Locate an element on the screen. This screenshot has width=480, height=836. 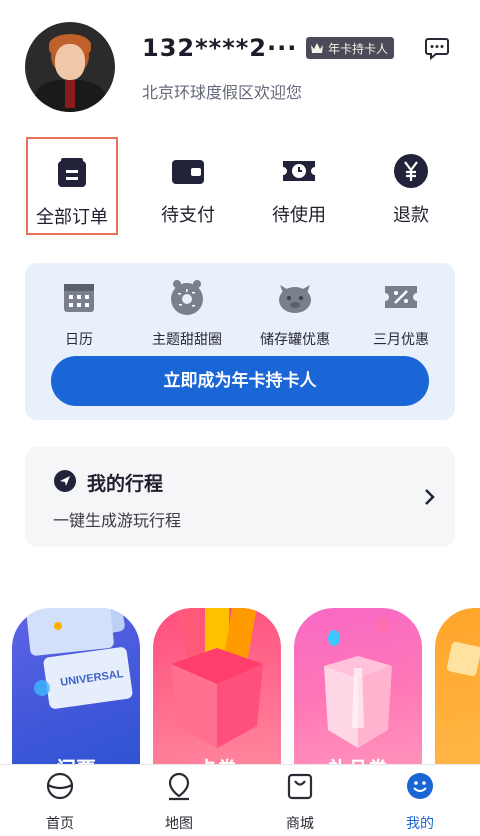
bottom-tab-bar: 首页 地图 商城 我的 is located at coordinates (240, 800).